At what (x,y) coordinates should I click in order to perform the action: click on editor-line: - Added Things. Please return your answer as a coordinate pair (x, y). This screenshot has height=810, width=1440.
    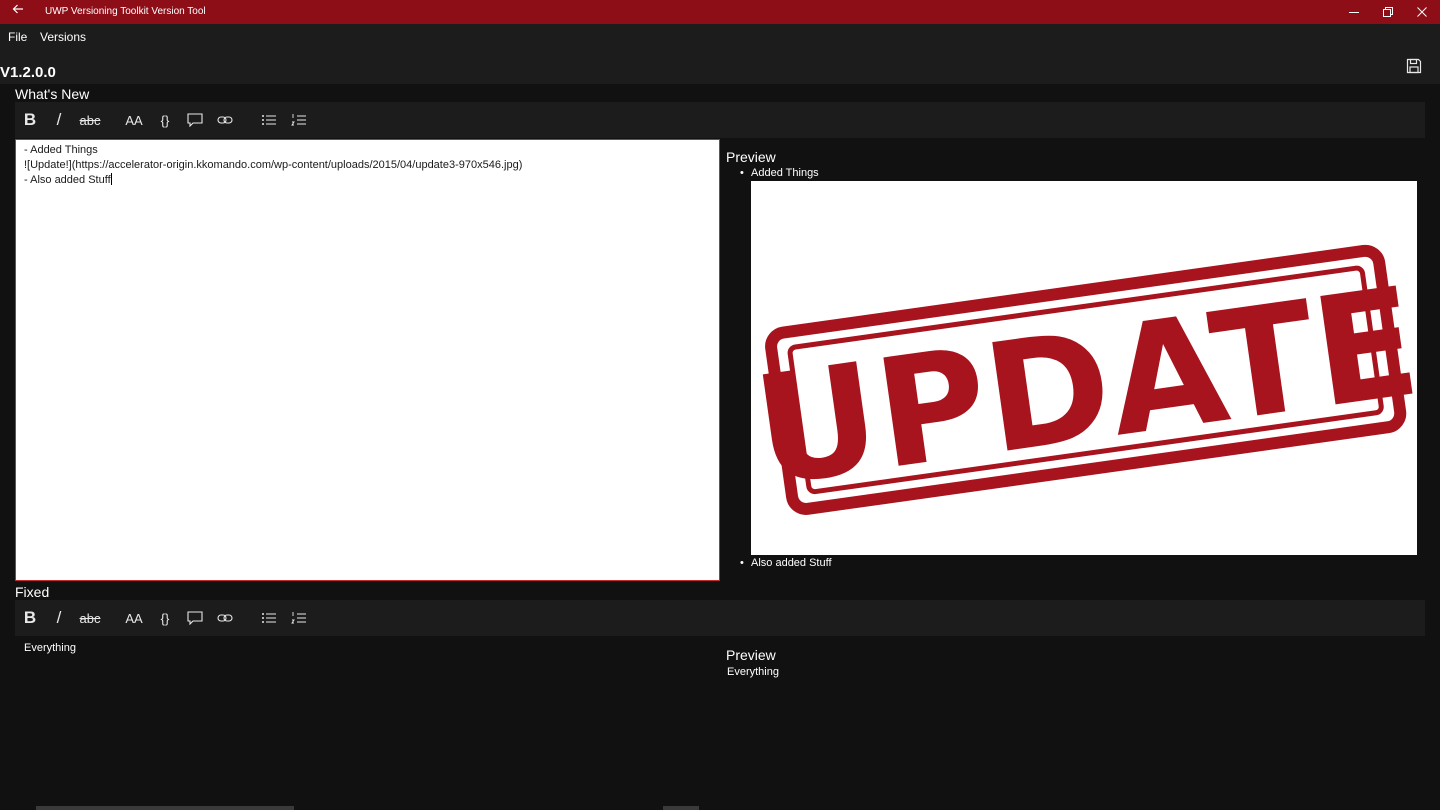
    Looking at the image, I should click on (61, 150).